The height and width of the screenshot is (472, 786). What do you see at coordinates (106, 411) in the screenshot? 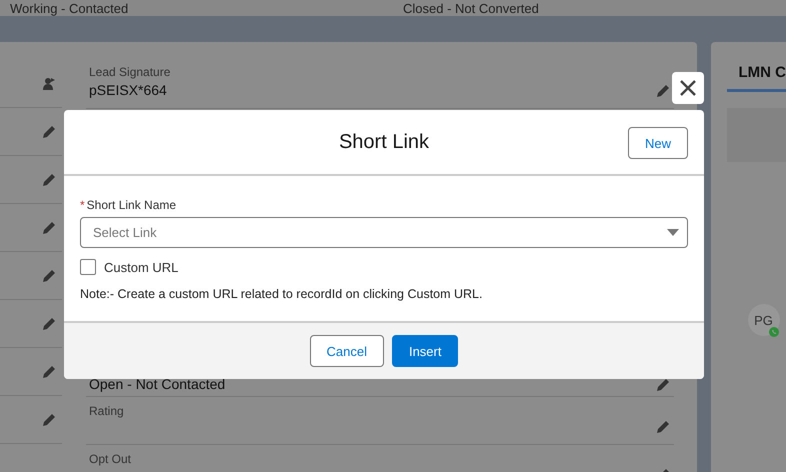
I see `field-label: Rating` at bounding box center [106, 411].